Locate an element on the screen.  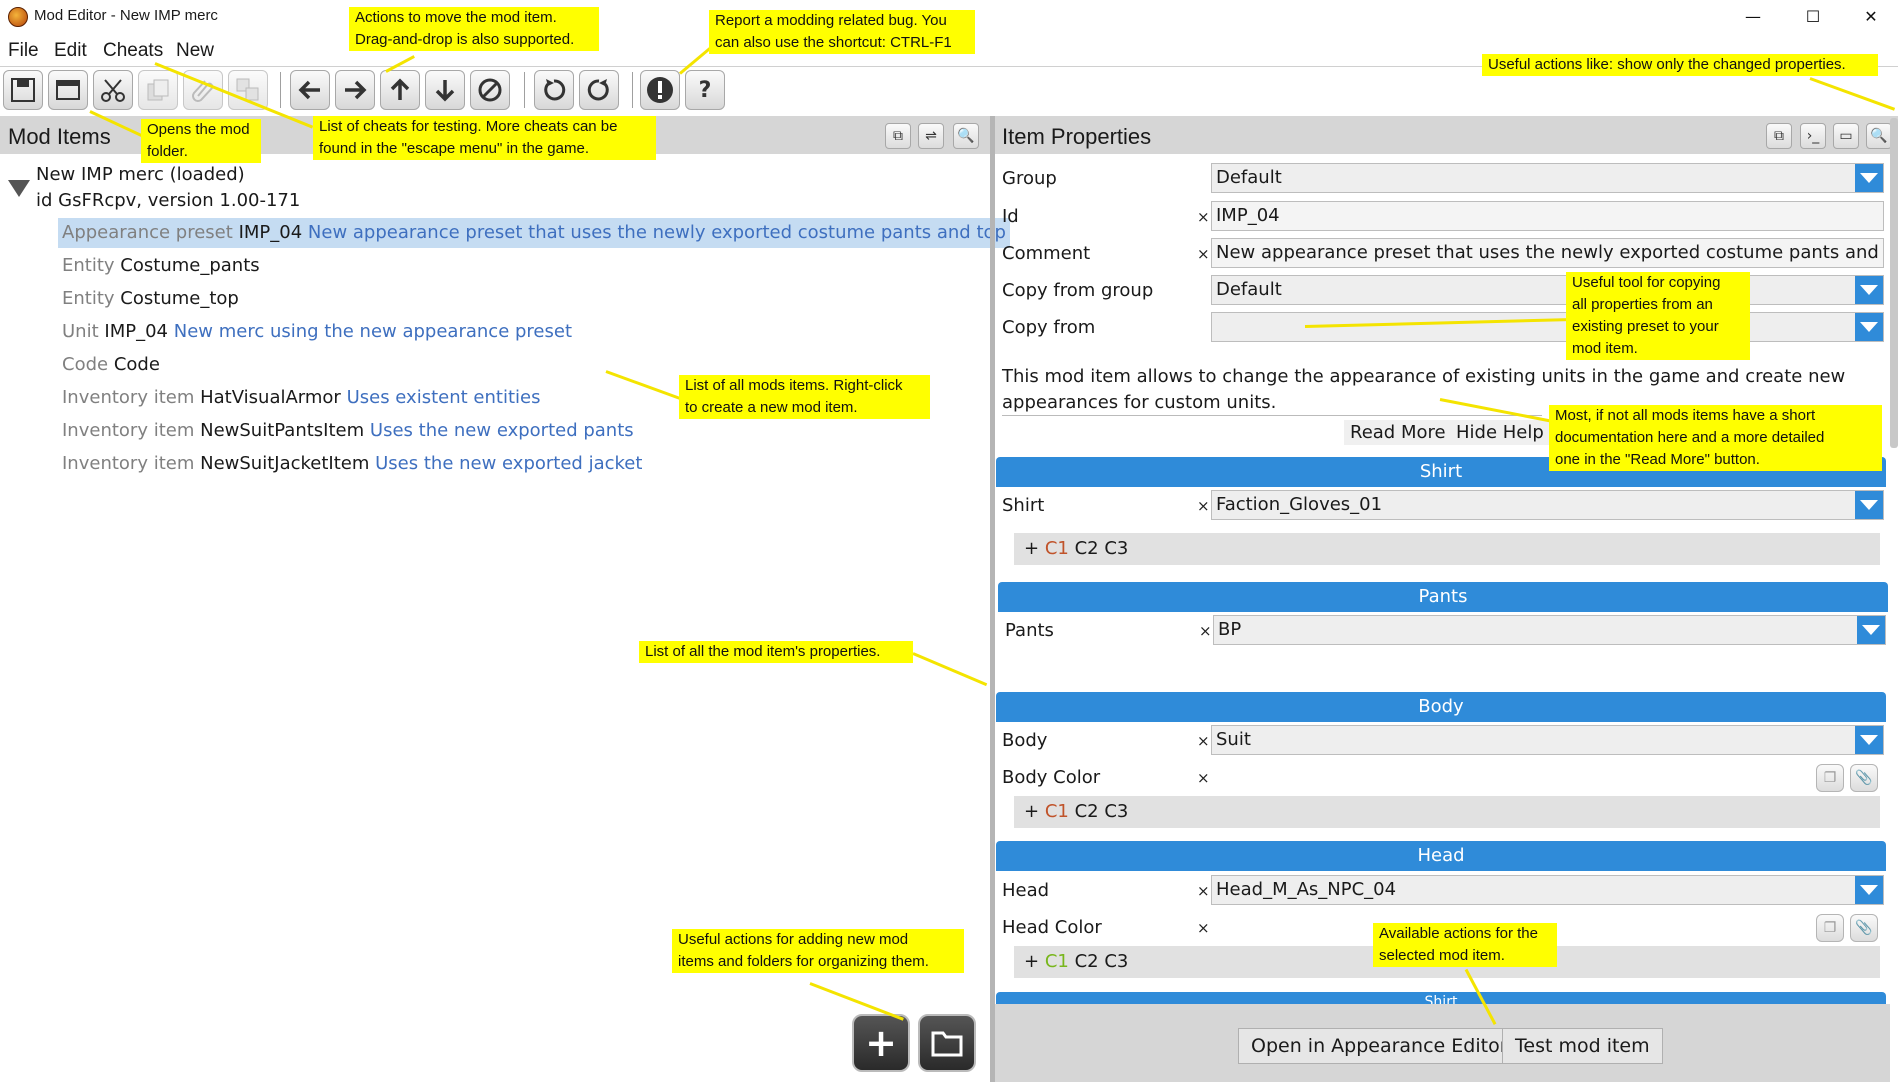
add-mod-item-button: + is located at coordinates (881, 1043).